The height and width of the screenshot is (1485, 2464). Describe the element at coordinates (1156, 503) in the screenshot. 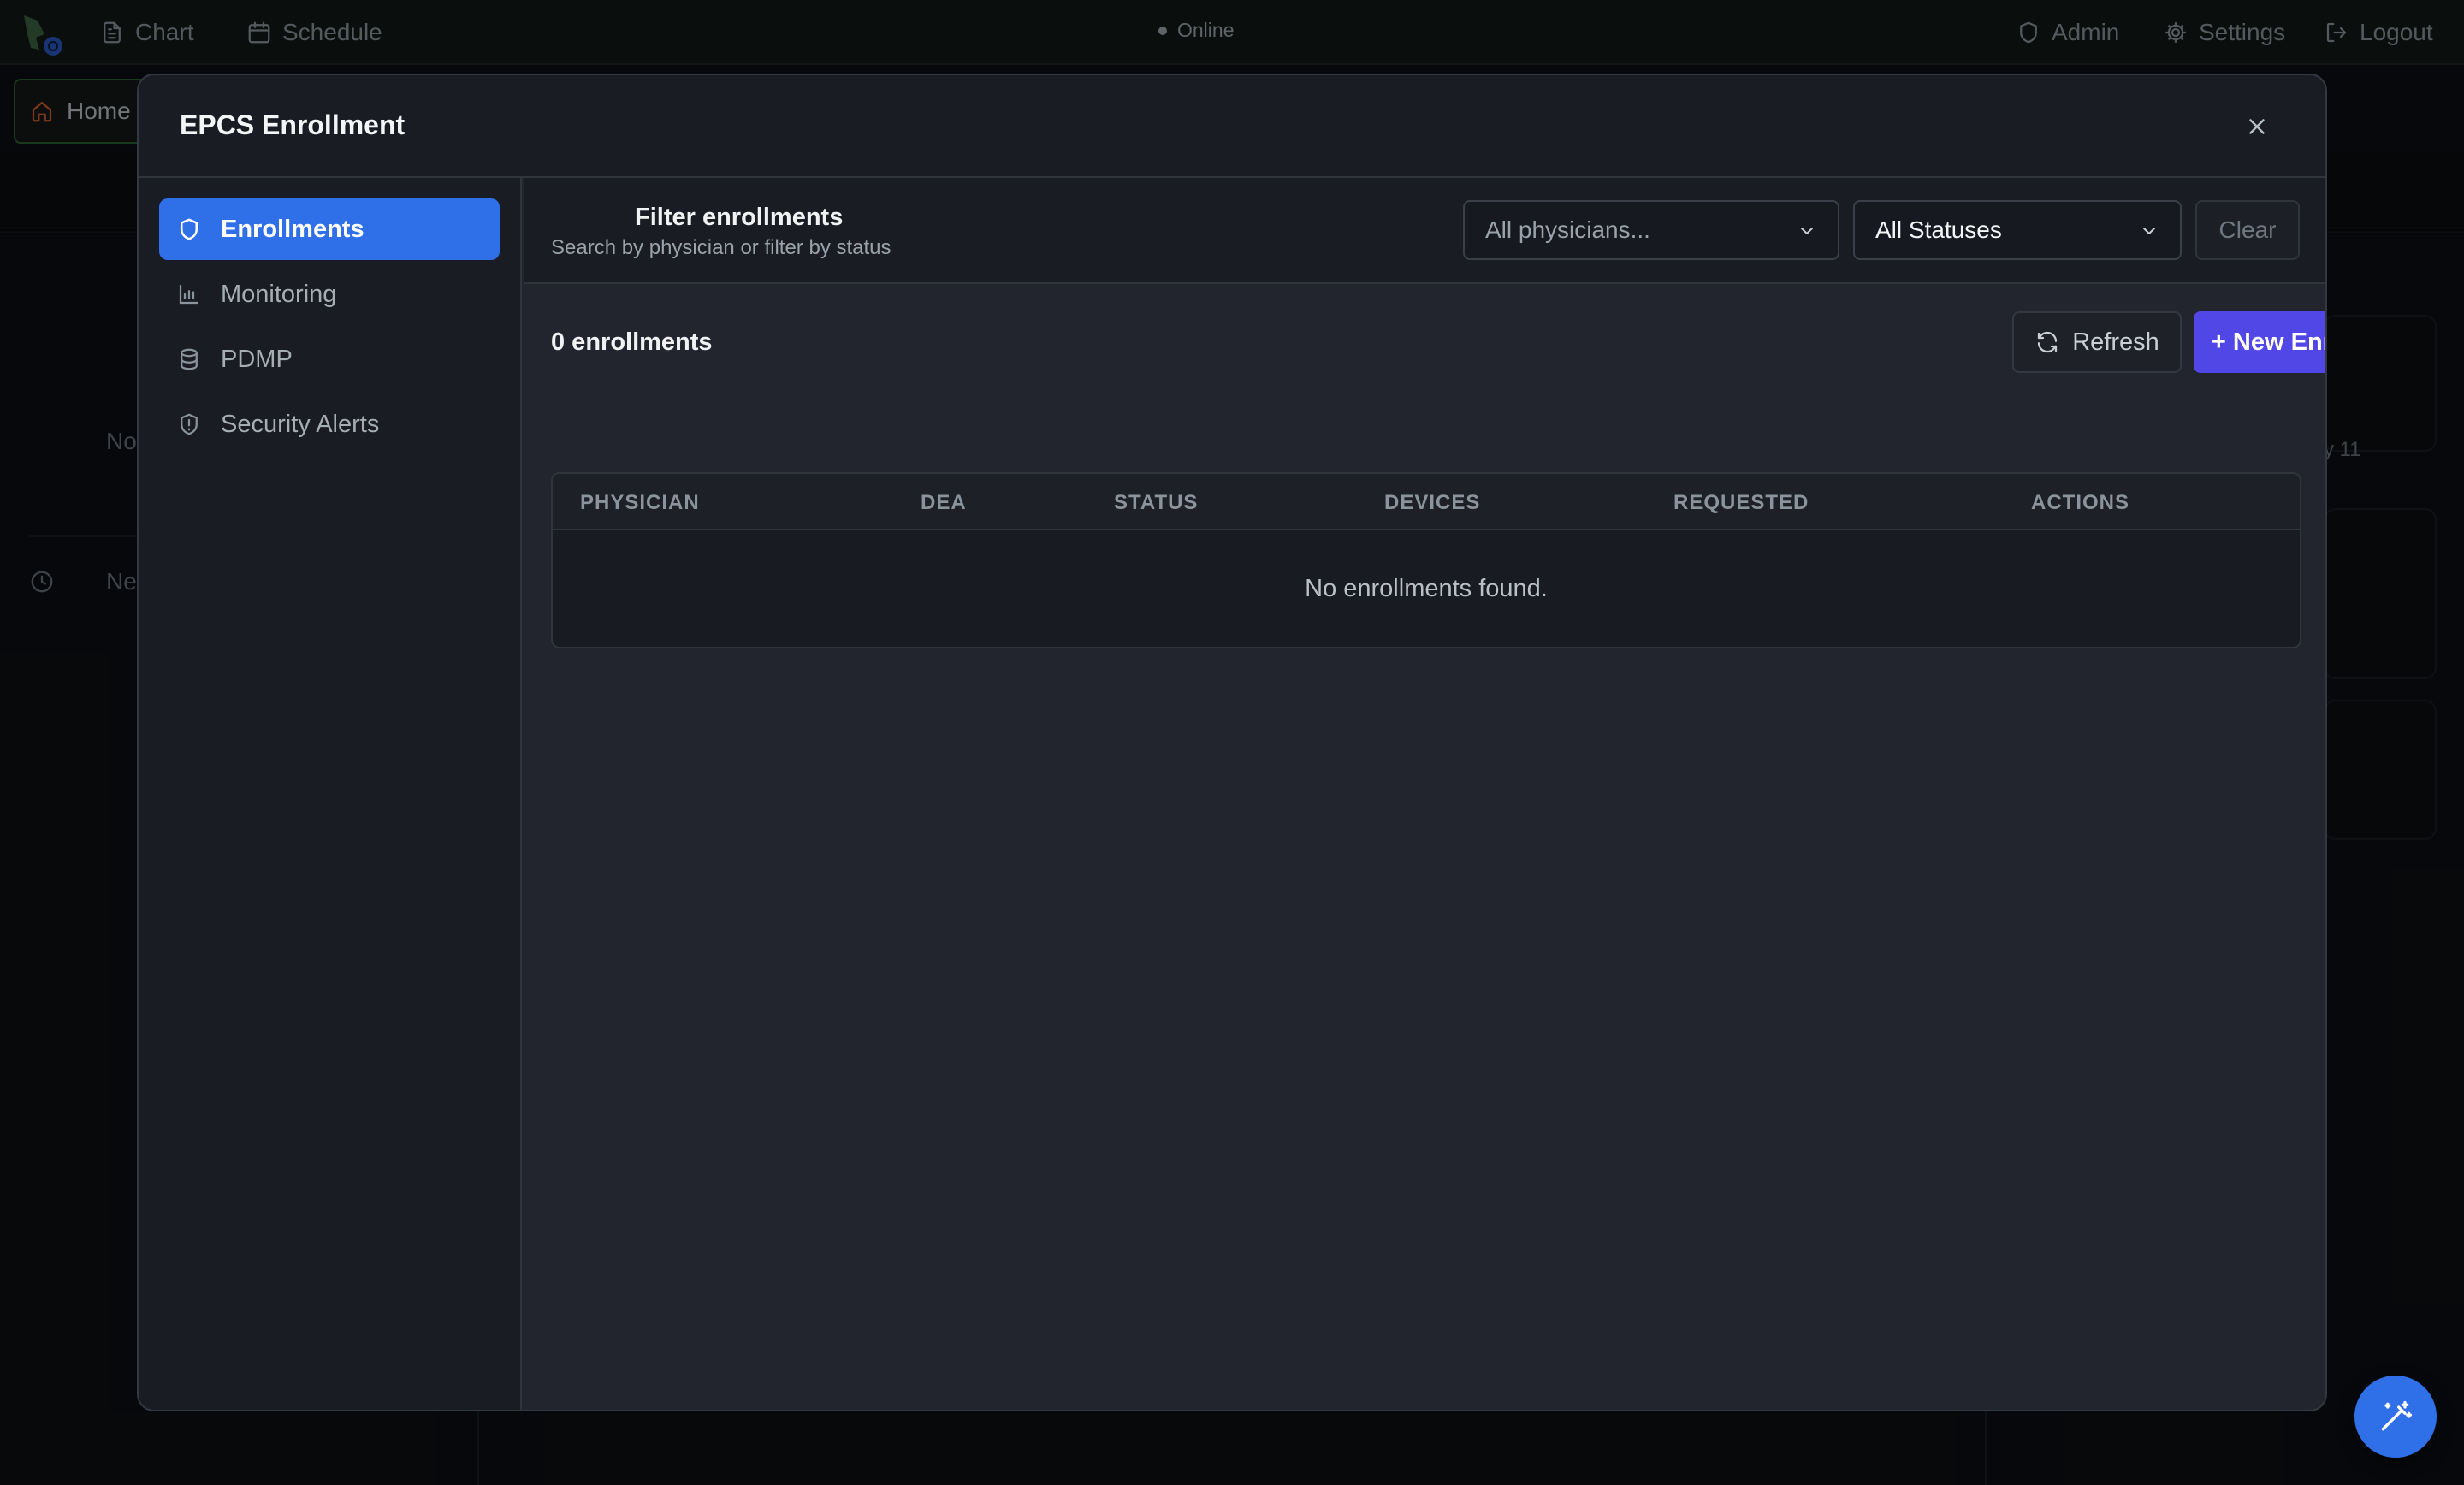

I see `column-header-status: STATUS` at that location.